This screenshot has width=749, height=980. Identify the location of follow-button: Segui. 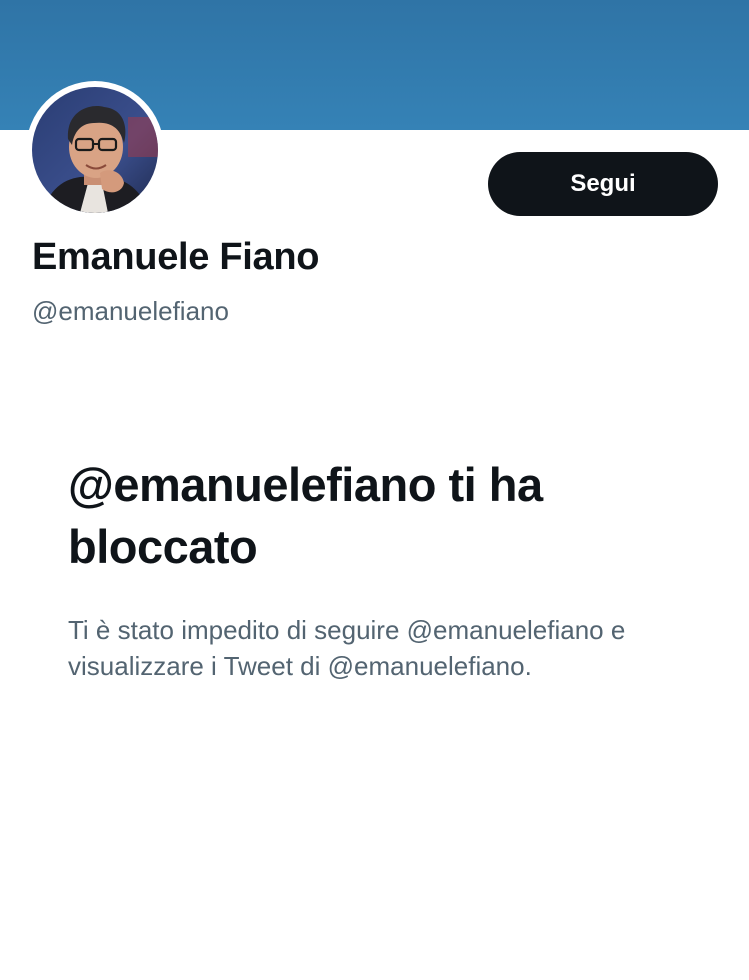
(603, 184).